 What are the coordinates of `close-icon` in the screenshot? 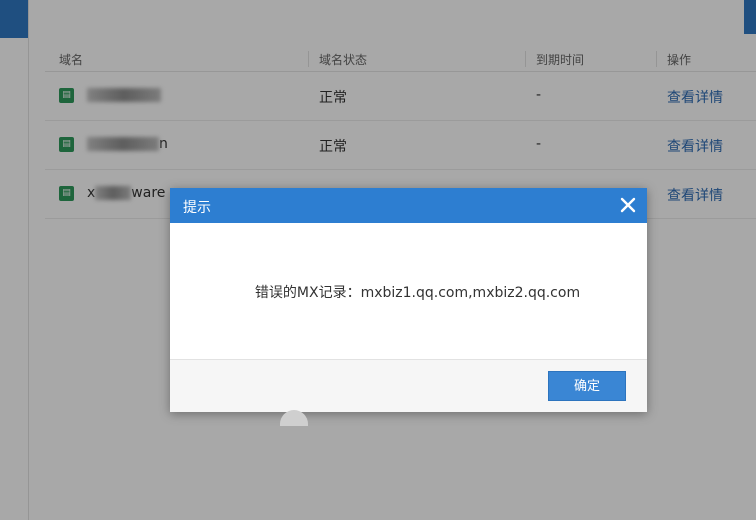 It's located at (628, 205).